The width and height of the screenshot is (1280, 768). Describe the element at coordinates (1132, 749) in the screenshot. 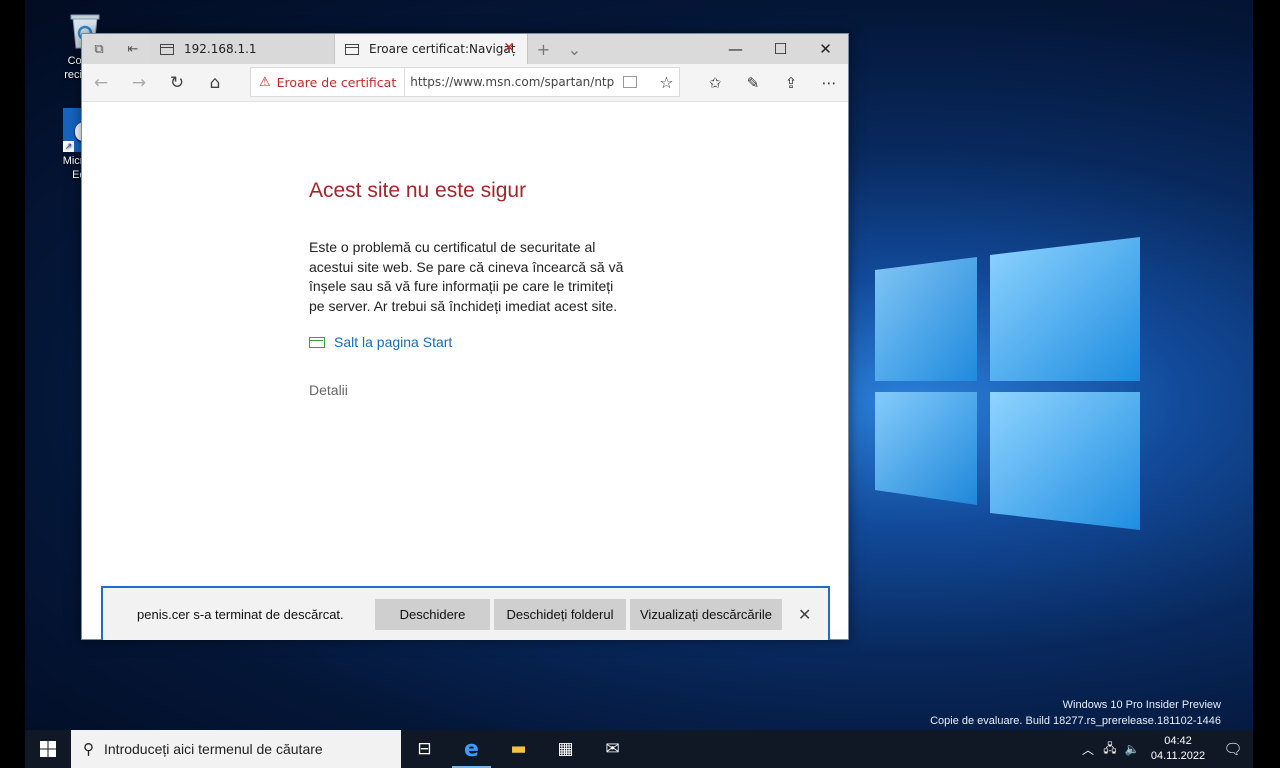

I see `volume-icon: 🔈` at that location.